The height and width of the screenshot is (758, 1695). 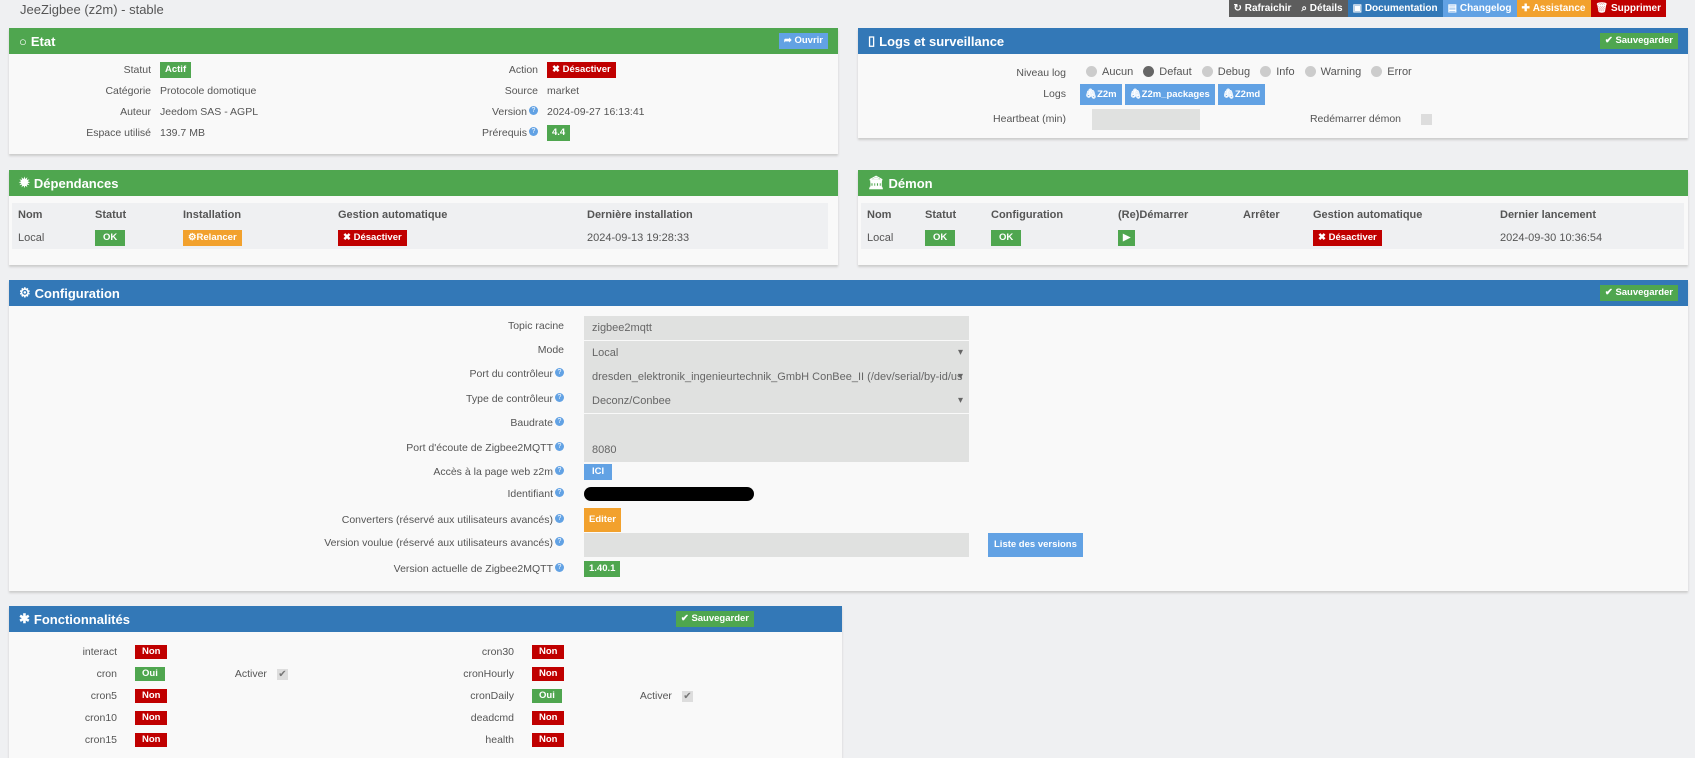 I want to click on panel-title: Fonctionnalités, so click(x=81, y=619).